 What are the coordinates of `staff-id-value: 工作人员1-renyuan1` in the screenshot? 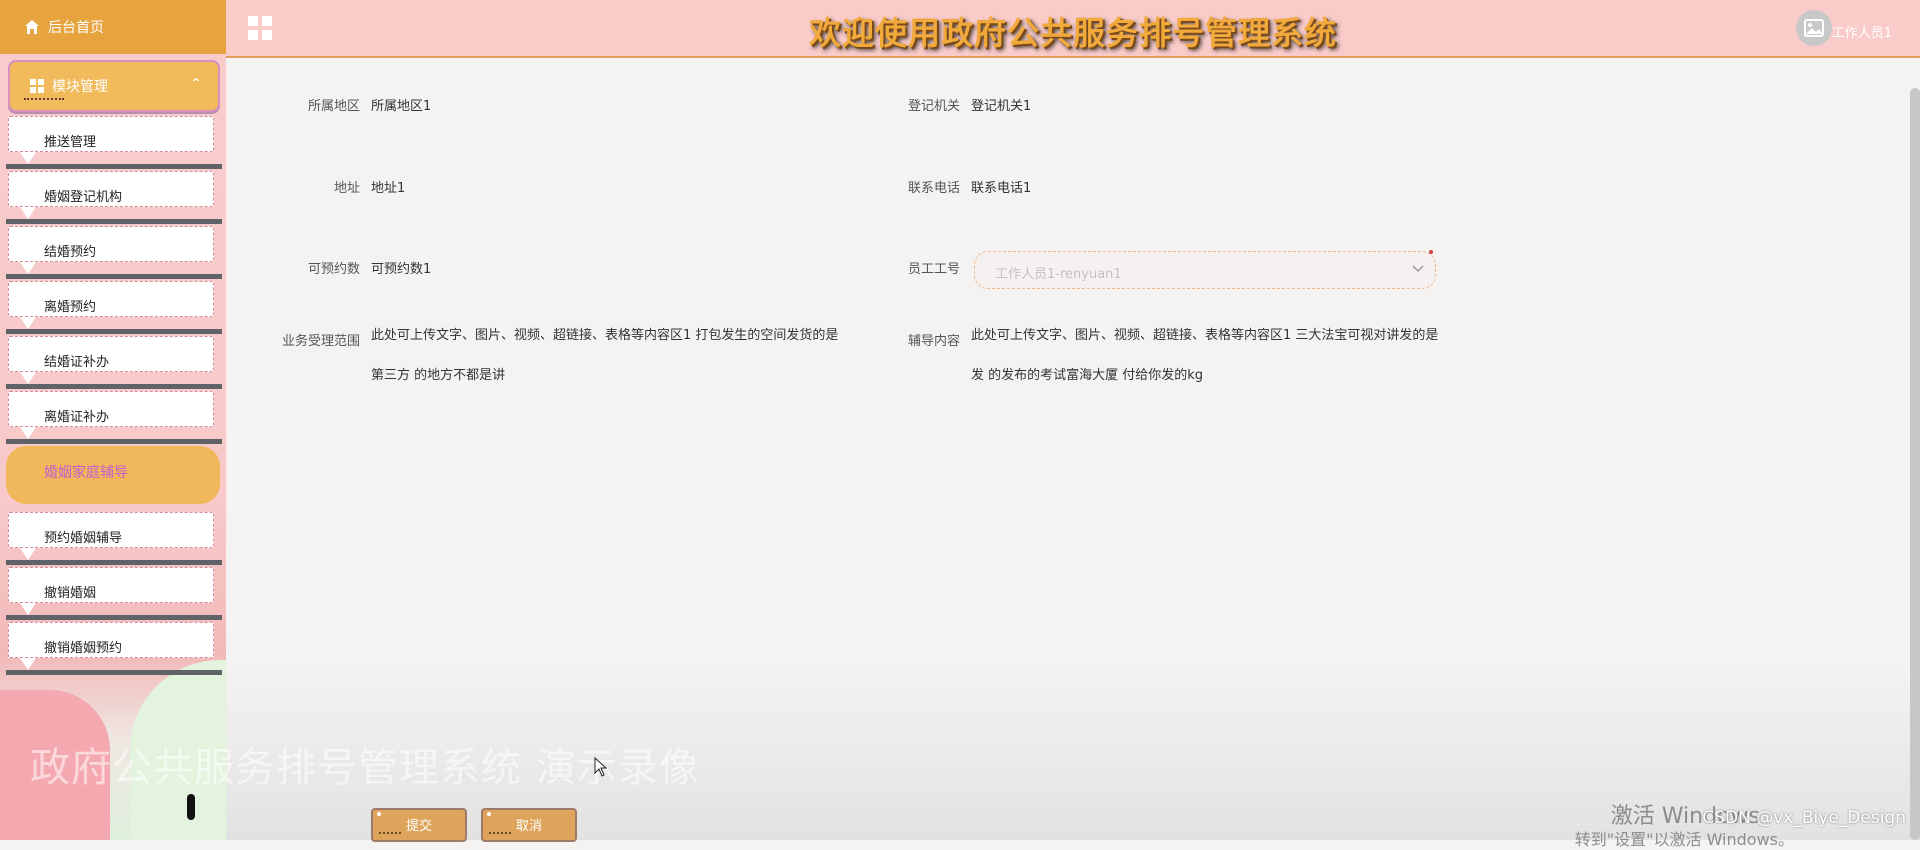 It's located at (1058, 274).